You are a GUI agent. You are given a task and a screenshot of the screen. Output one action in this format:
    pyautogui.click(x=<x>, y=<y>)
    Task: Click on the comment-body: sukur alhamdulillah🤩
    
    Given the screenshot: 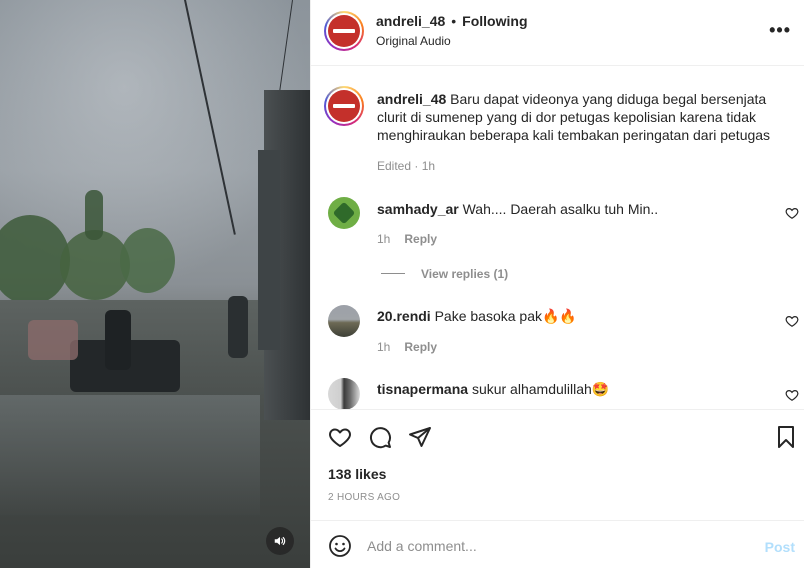 What is the action you would take?
    pyautogui.click(x=540, y=389)
    